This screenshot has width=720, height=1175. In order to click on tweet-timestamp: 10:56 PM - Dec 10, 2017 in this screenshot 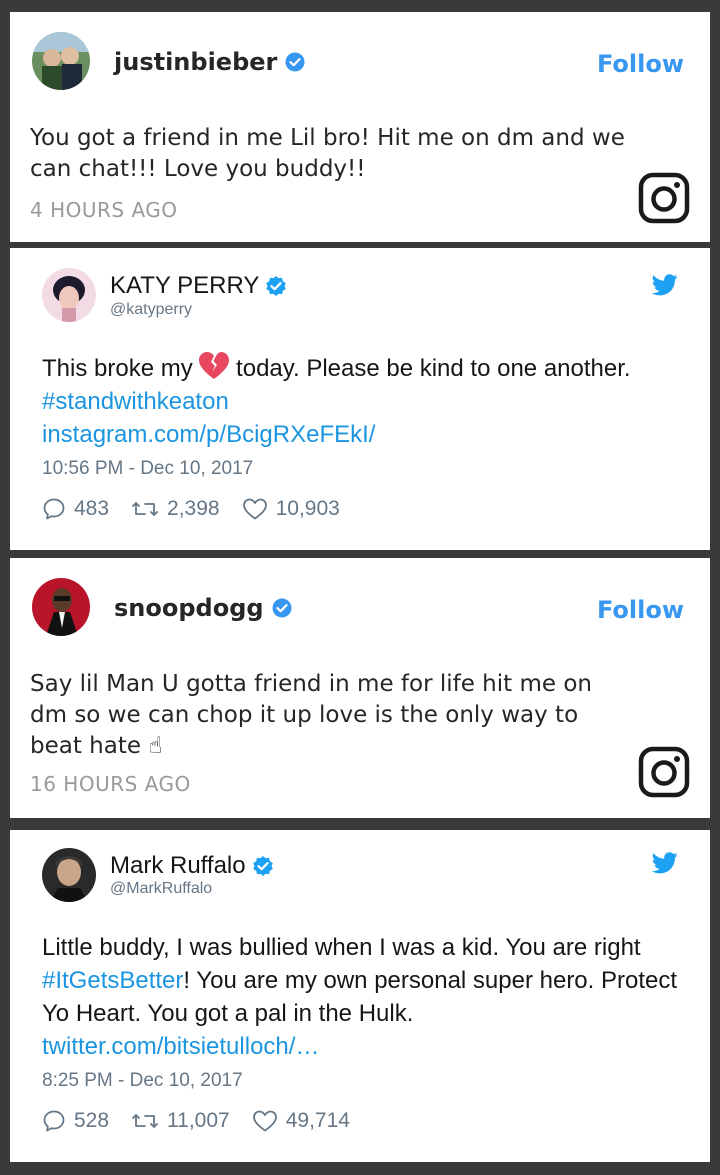, I will do `click(147, 469)`.